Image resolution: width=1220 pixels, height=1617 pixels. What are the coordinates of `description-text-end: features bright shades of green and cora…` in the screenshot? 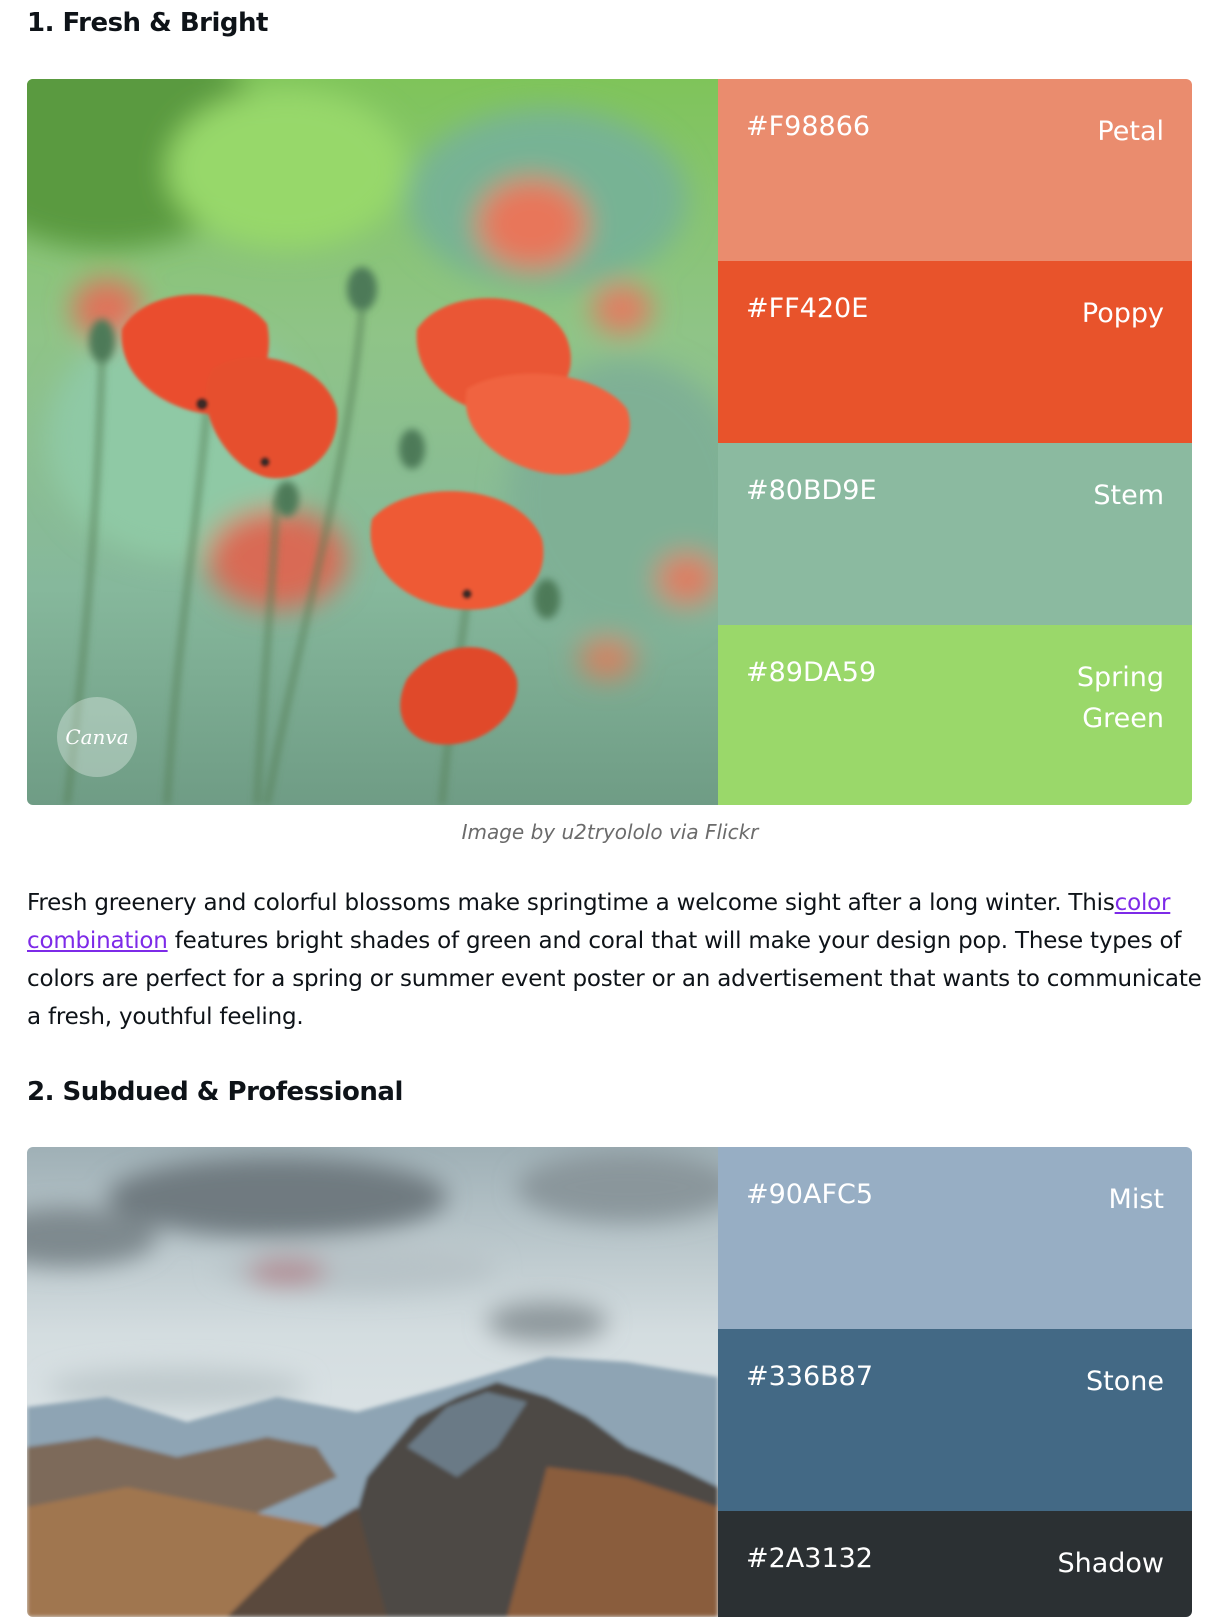 It's located at (614, 979).